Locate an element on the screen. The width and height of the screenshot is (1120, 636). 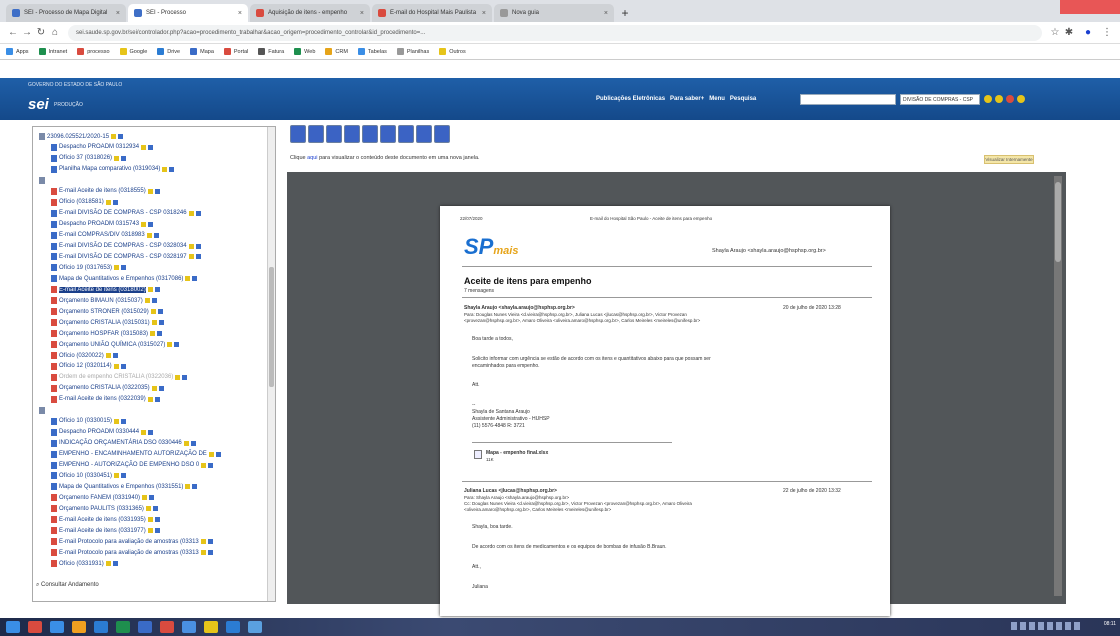
bookmark-item: Web is located at coordinates (304, 51).